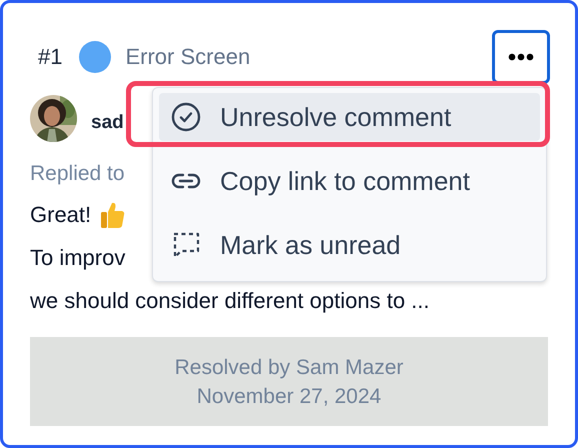 The width and height of the screenshot is (578, 448). I want to click on more-button, so click(521, 57).